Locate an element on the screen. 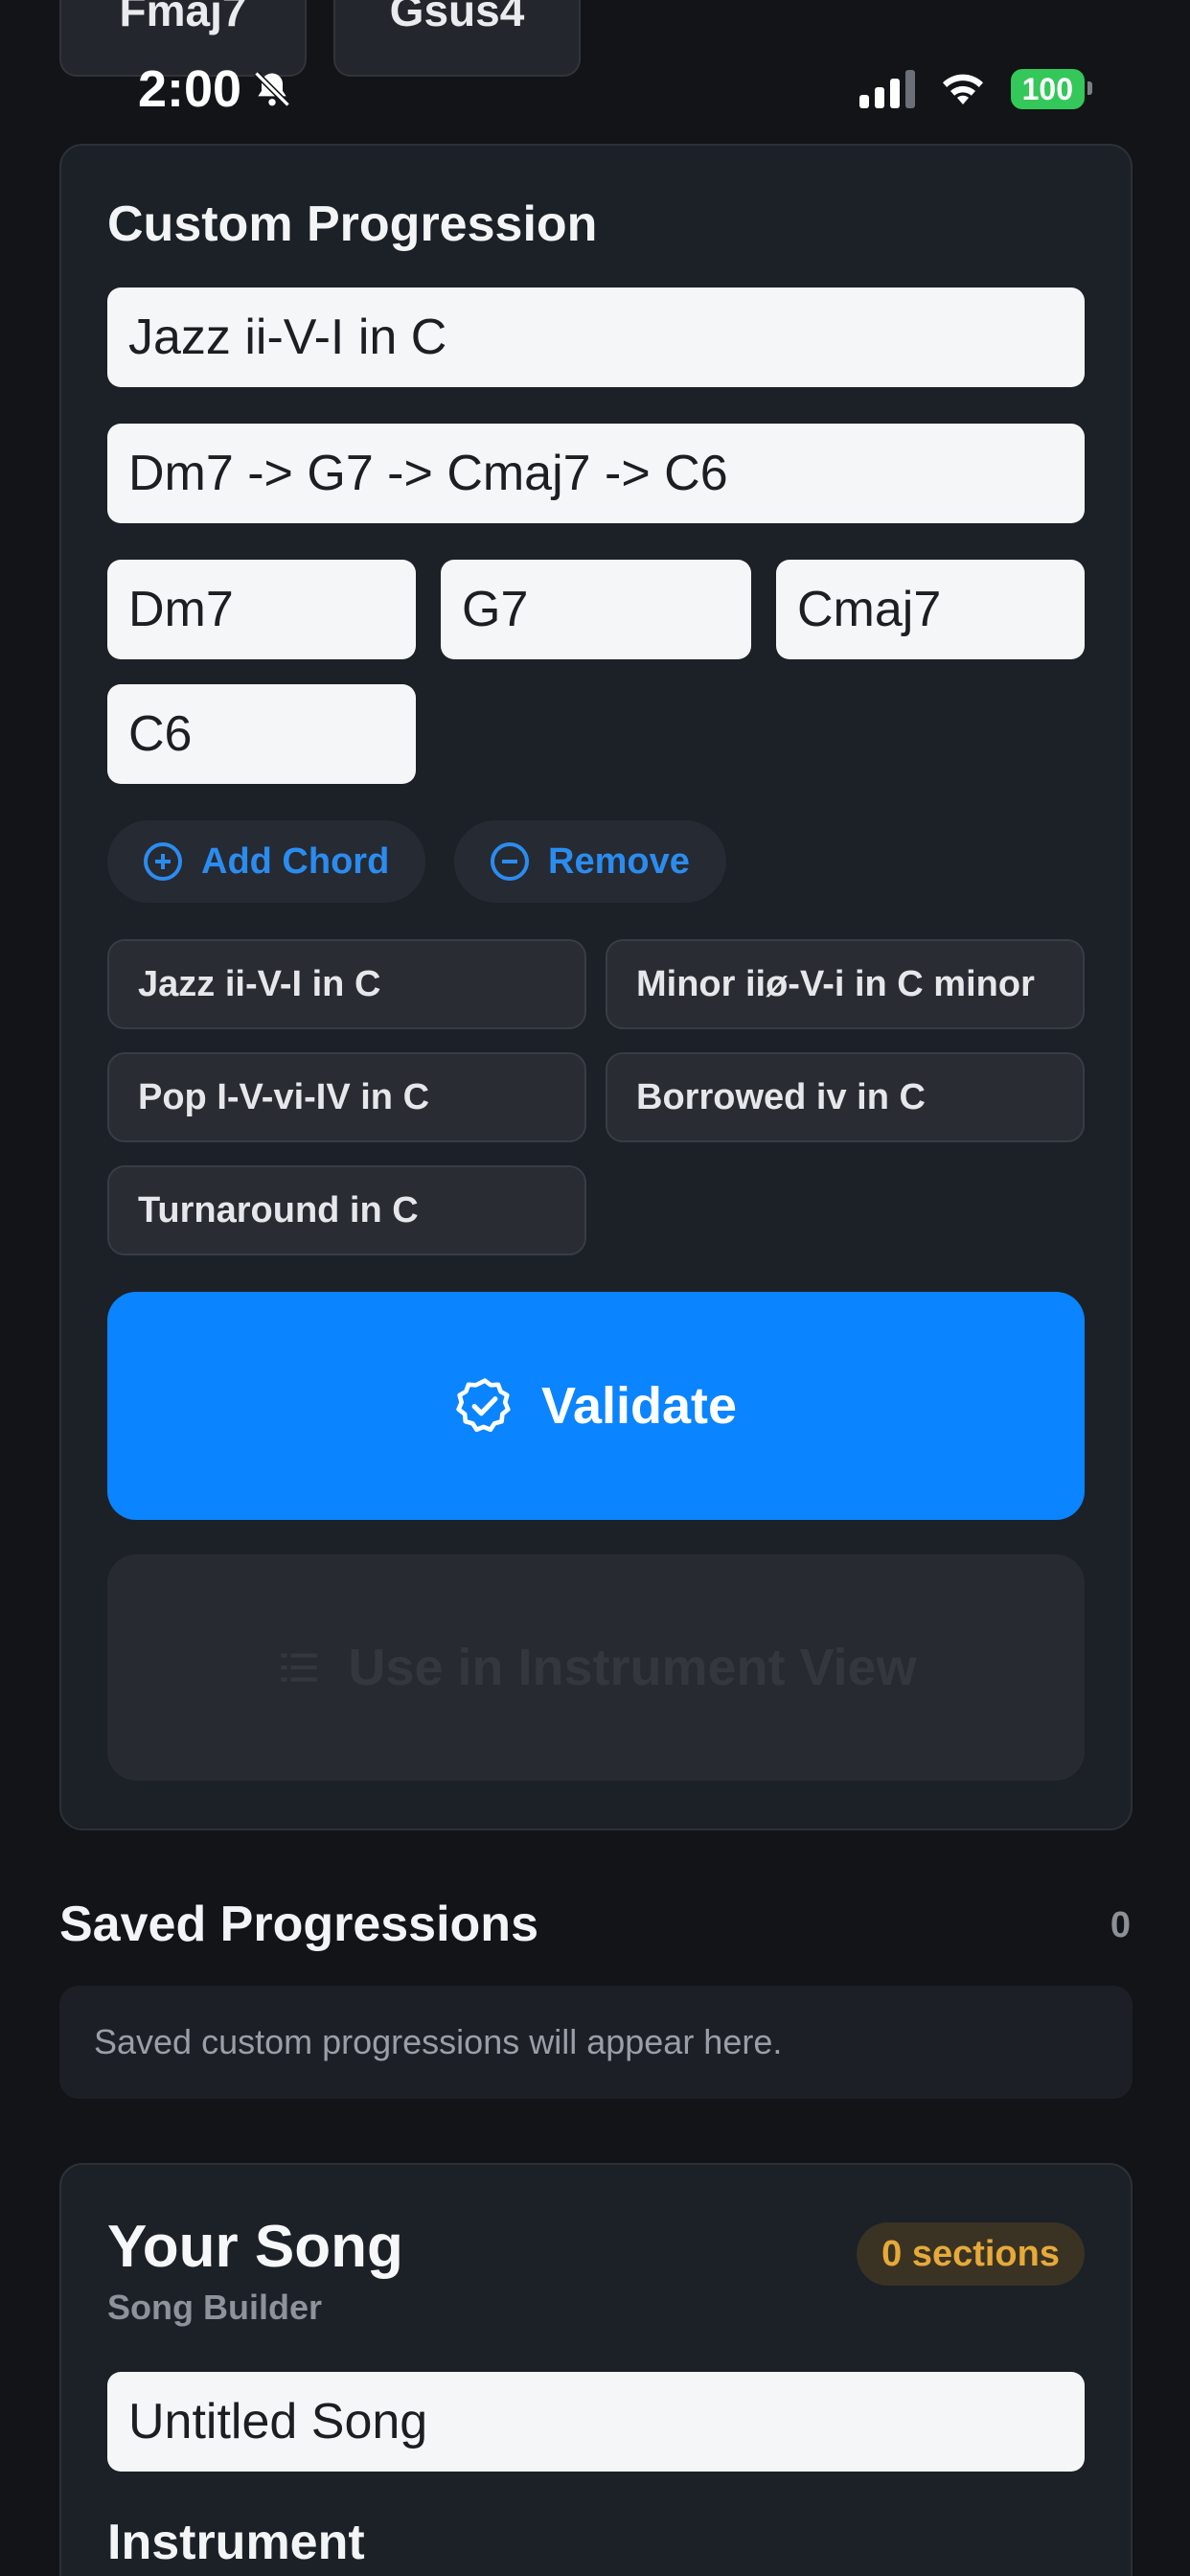  chord-field-2: G7 is located at coordinates (596, 609).